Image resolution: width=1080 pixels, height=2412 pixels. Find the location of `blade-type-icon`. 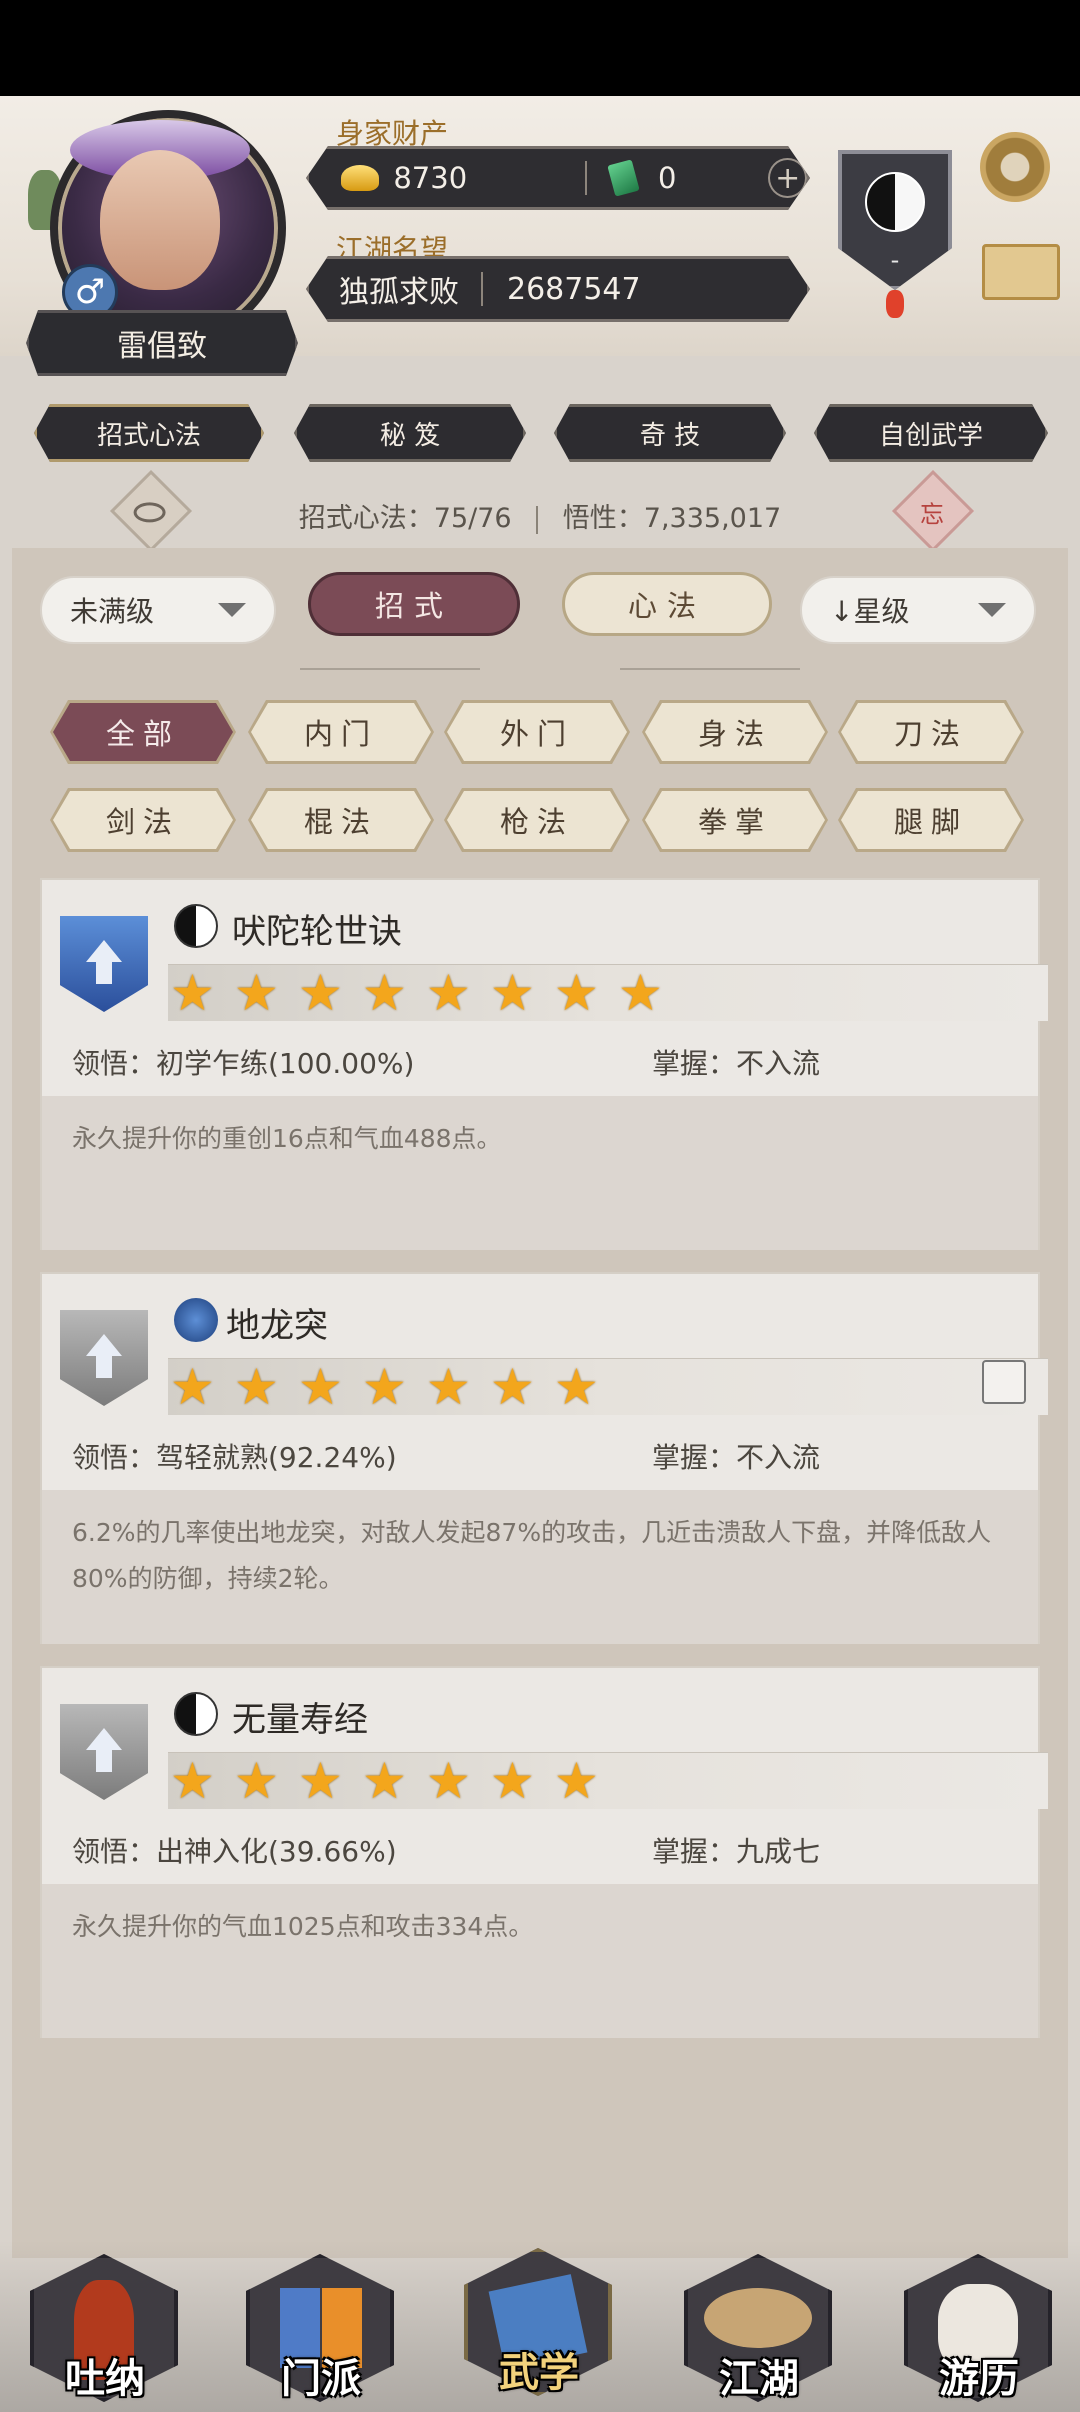

blade-type-icon is located at coordinates (196, 1320).